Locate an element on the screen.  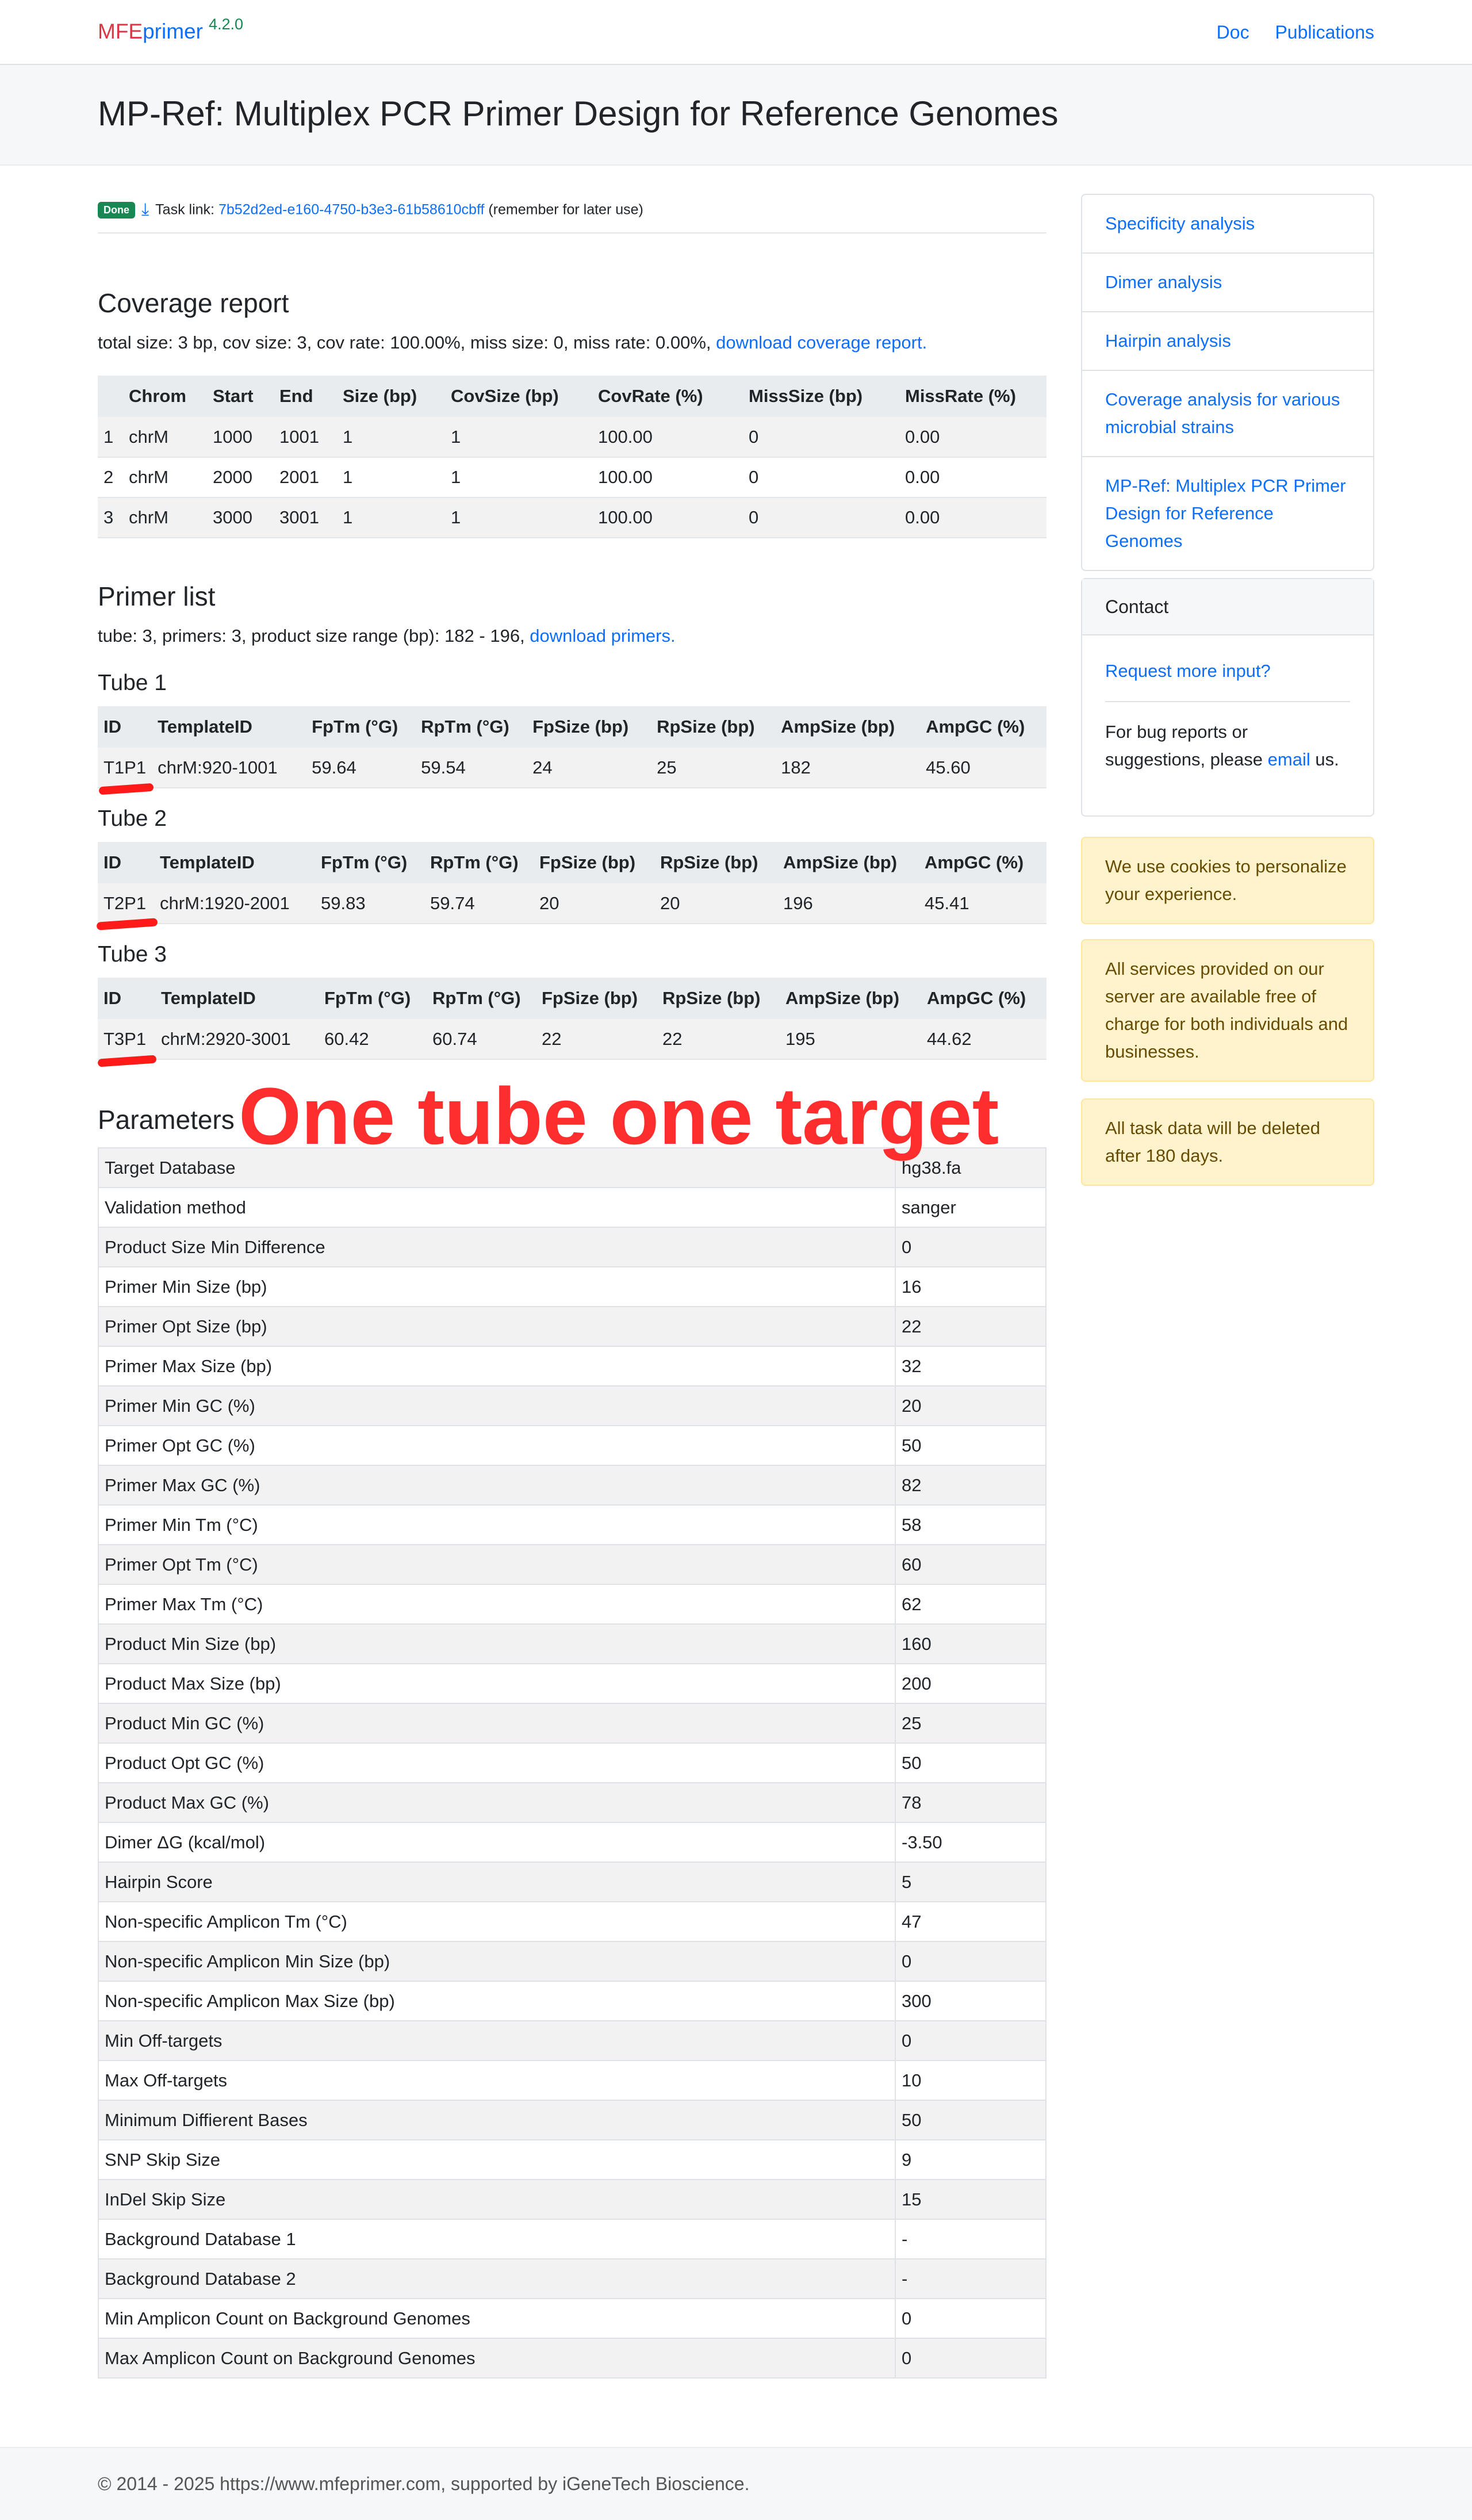
cell: 3 is located at coordinates (110, 517).